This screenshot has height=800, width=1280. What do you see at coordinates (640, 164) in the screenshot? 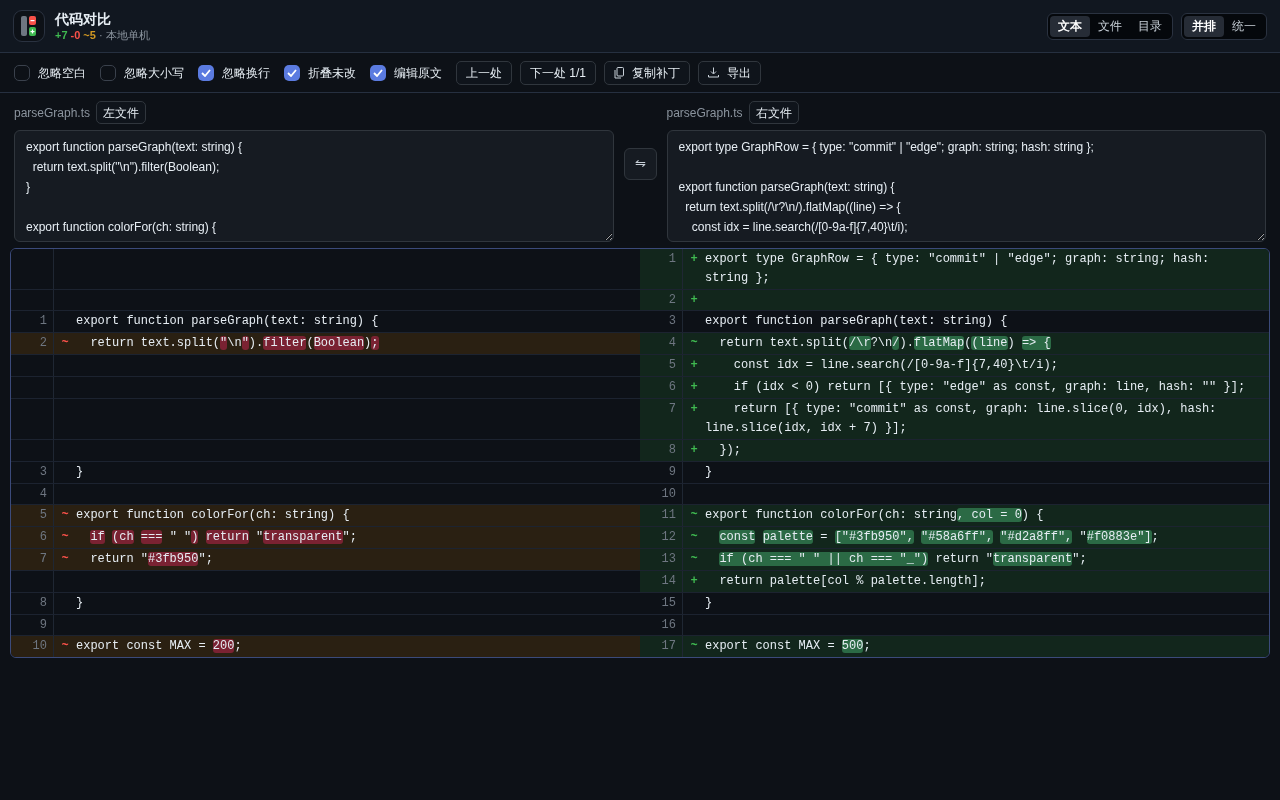
I see `swap-button: ⇋` at bounding box center [640, 164].